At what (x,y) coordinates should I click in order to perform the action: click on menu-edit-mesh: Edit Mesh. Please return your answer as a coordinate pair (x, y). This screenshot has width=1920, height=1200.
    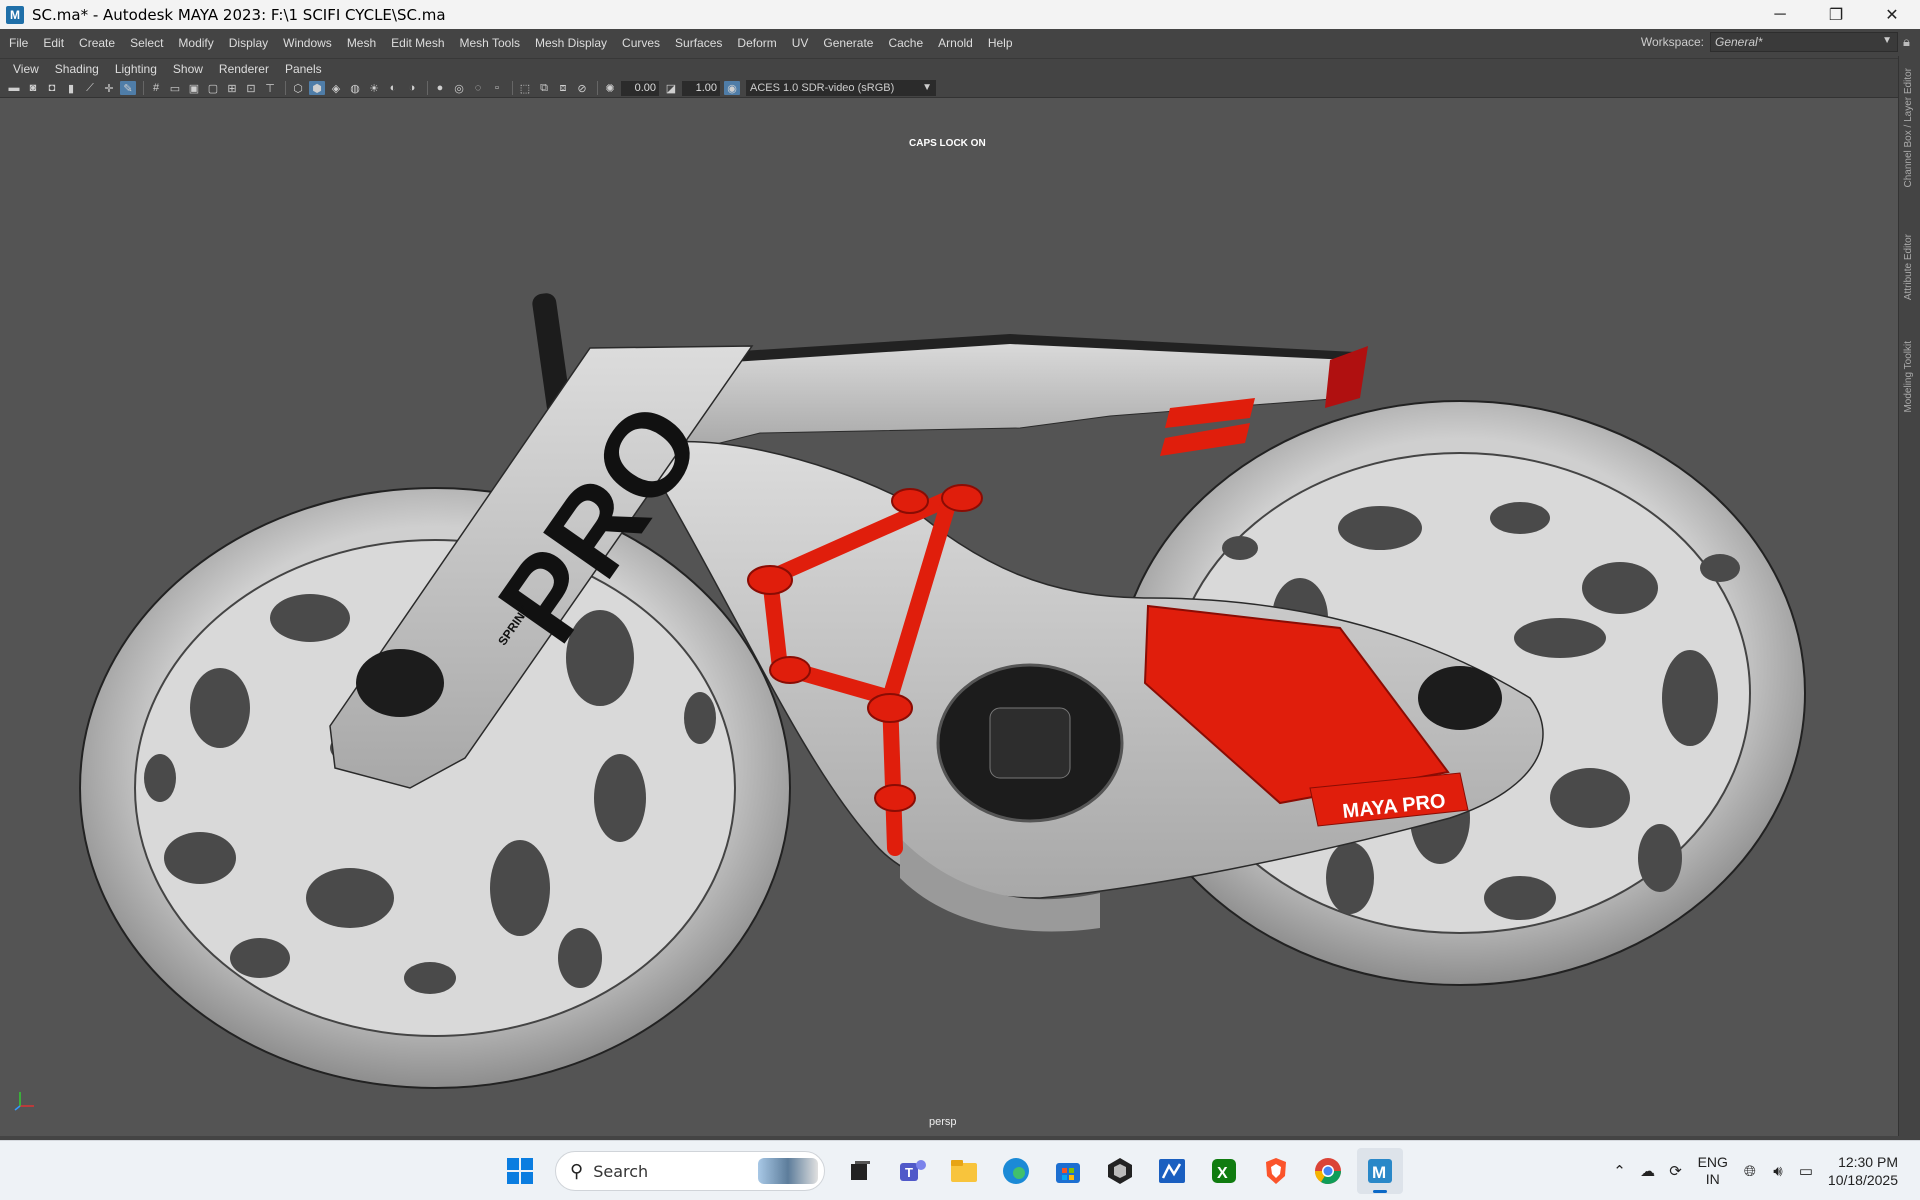
    Looking at the image, I should click on (417, 43).